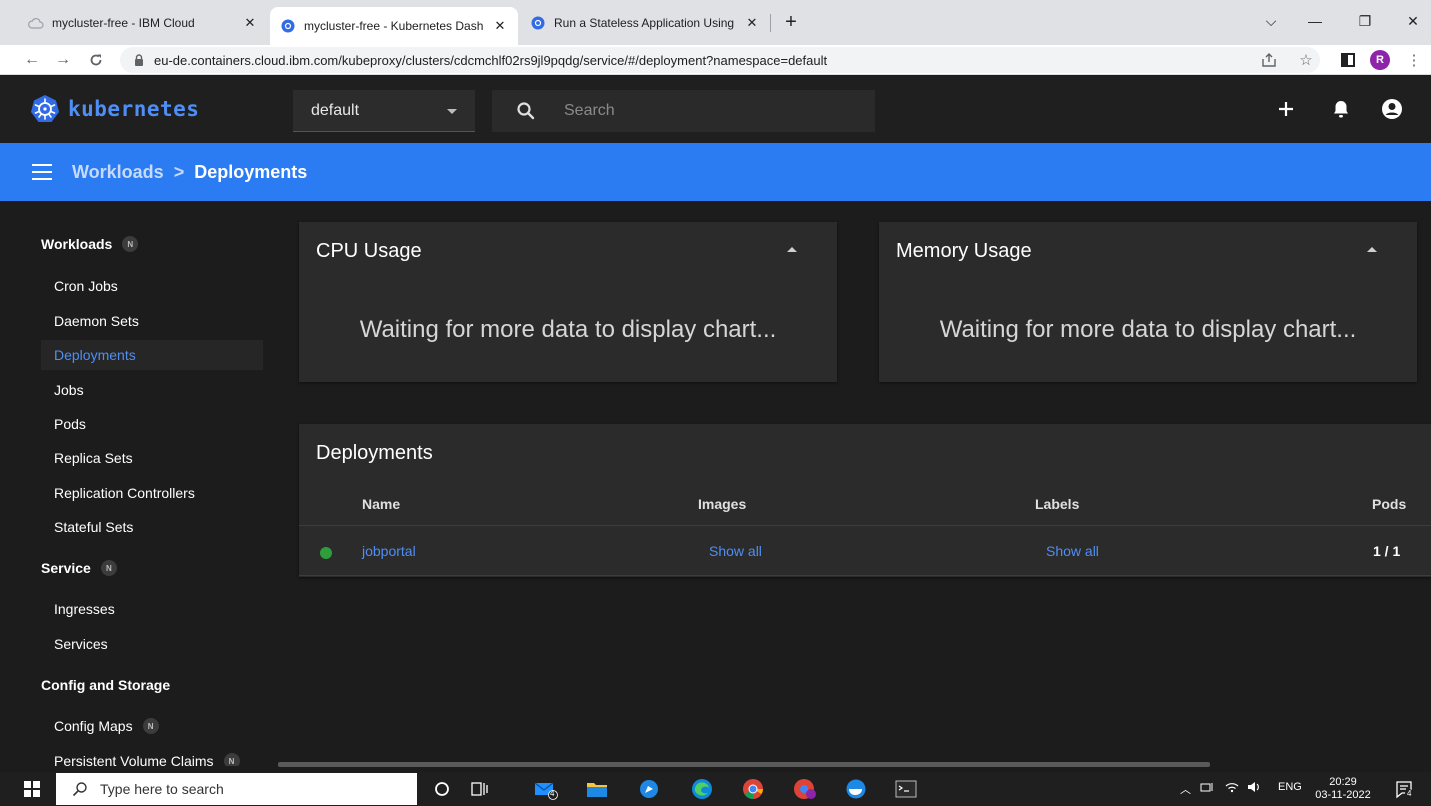 The height and width of the screenshot is (806, 1431). I want to click on section-label: Config and Storage, so click(106, 685).